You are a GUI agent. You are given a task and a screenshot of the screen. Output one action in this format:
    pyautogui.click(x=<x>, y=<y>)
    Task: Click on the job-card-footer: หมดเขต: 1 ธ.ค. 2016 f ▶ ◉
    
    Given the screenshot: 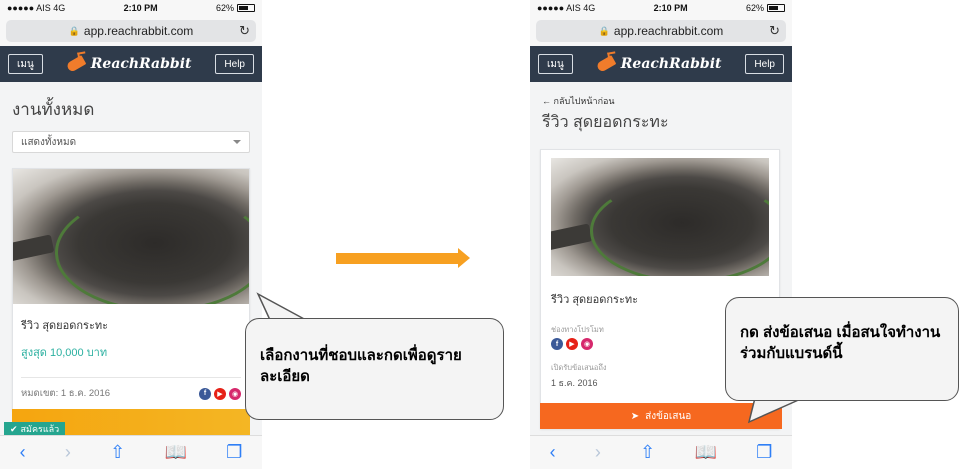 What is the action you would take?
    pyautogui.click(x=131, y=393)
    